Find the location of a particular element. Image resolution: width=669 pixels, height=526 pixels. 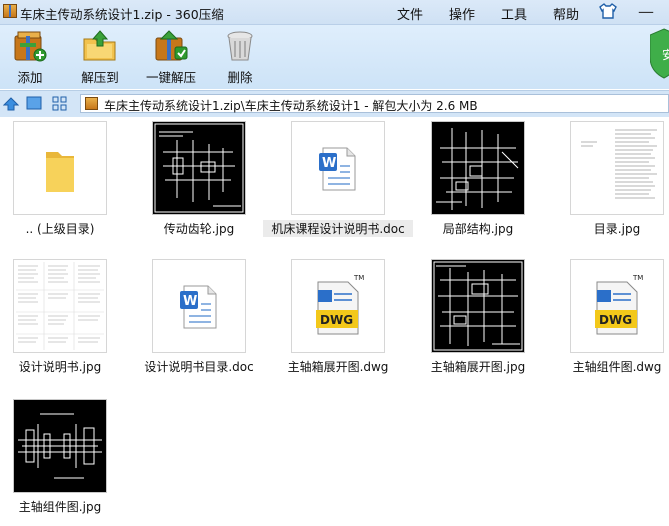

folder-thumbnail is located at coordinates (60, 168).